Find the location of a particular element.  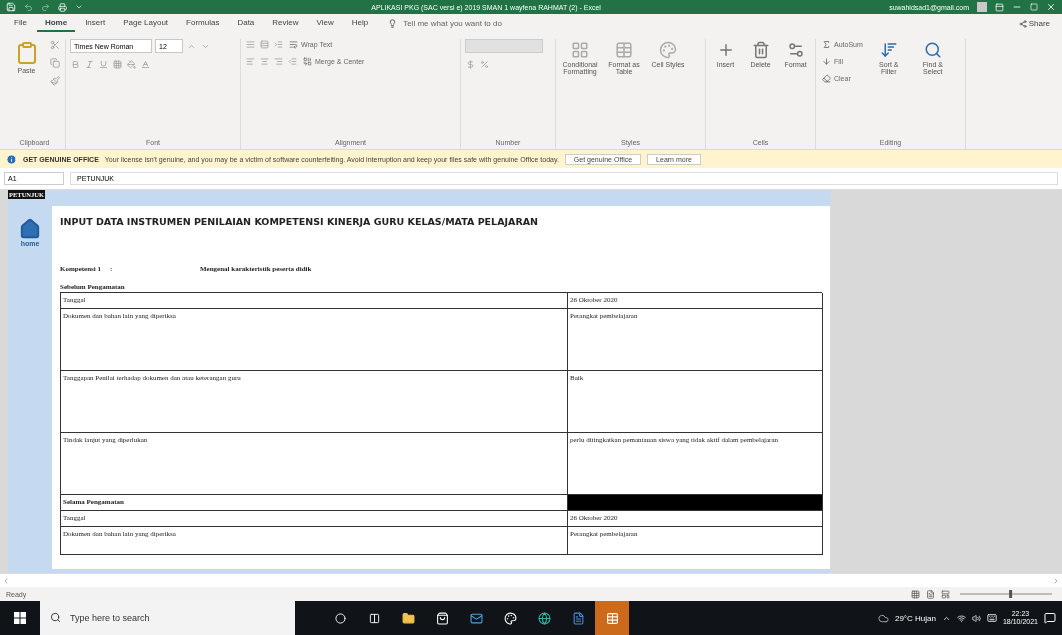

page-layout-view-icon is located at coordinates (930, 594).